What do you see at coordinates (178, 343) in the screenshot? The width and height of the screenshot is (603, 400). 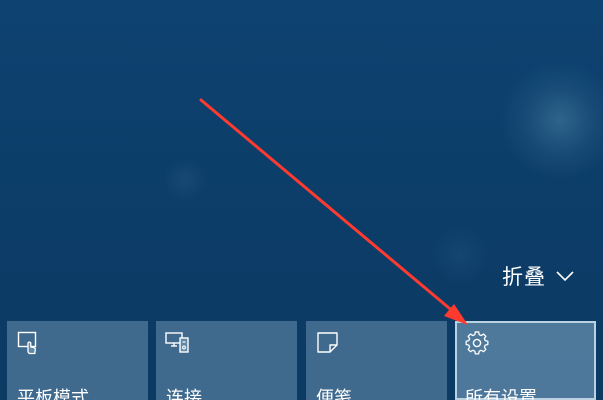 I see `connect-icon` at bounding box center [178, 343].